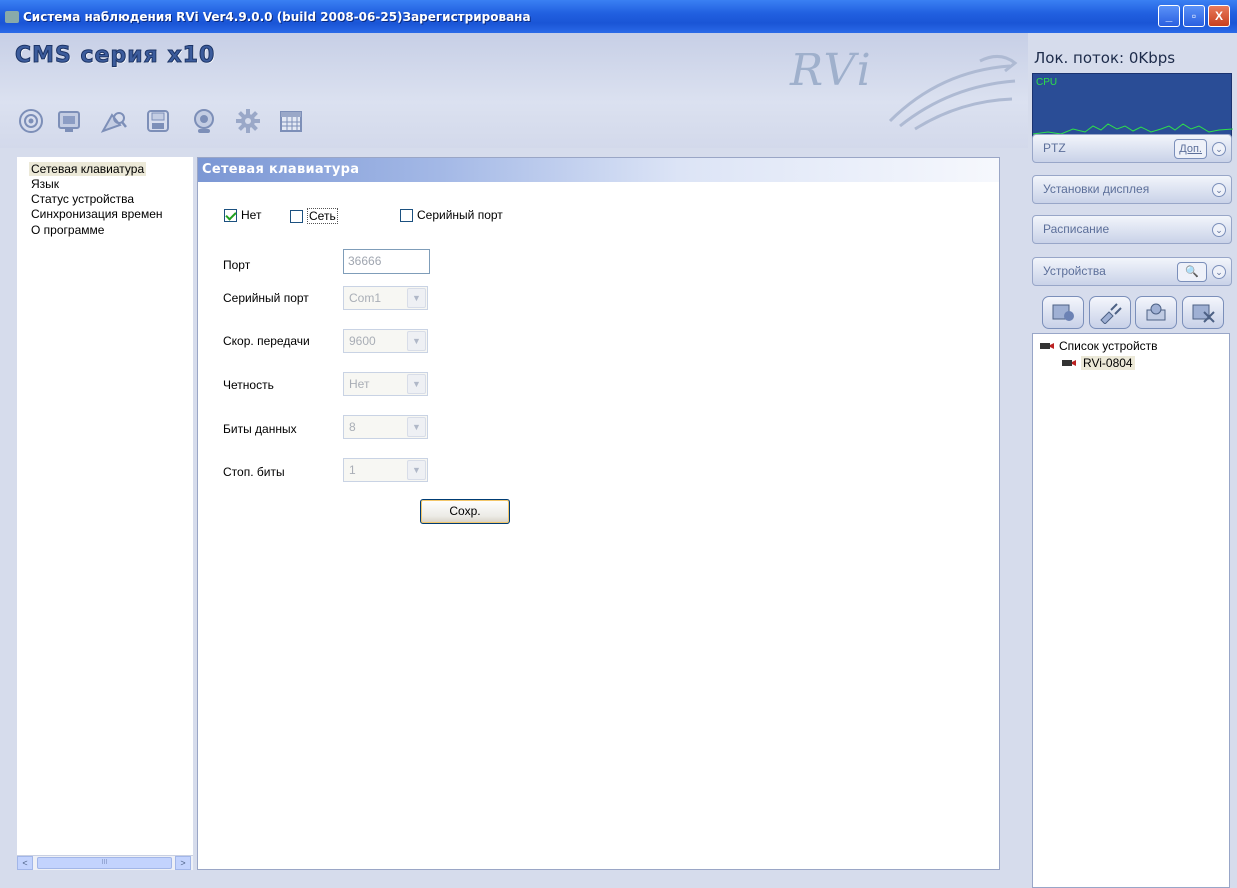  Describe the element at coordinates (266, 341) in the screenshot. I see `baud-rate-label: Скор. передачи` at that location.